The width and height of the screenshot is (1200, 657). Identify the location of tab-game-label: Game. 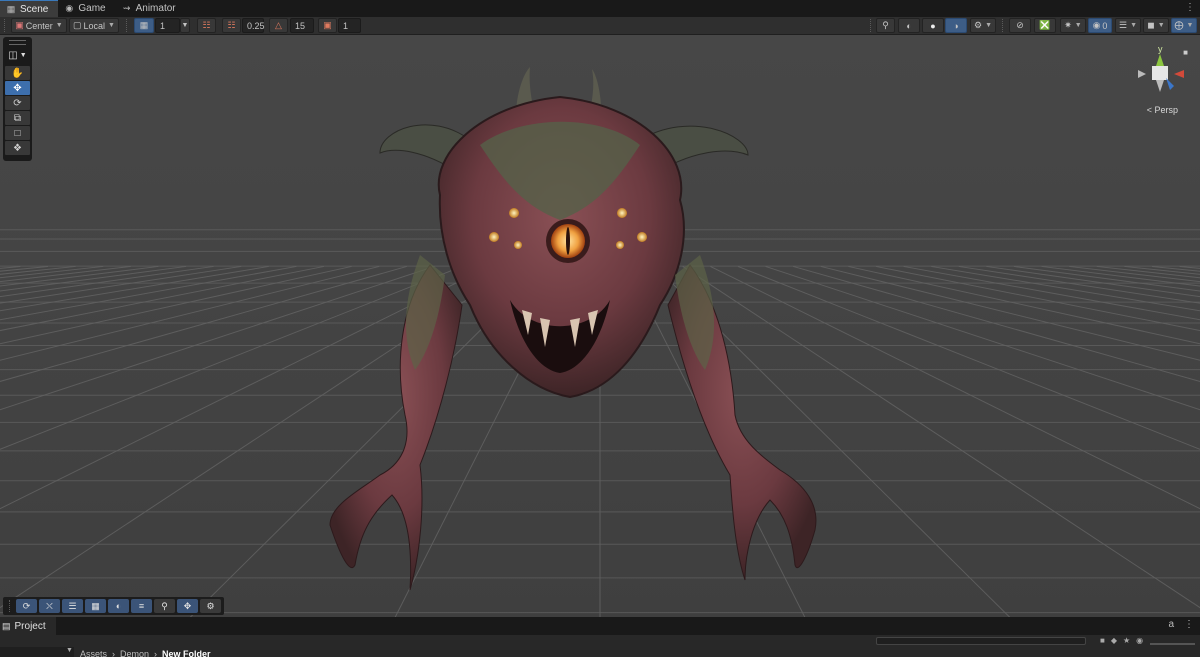
(92, 8).